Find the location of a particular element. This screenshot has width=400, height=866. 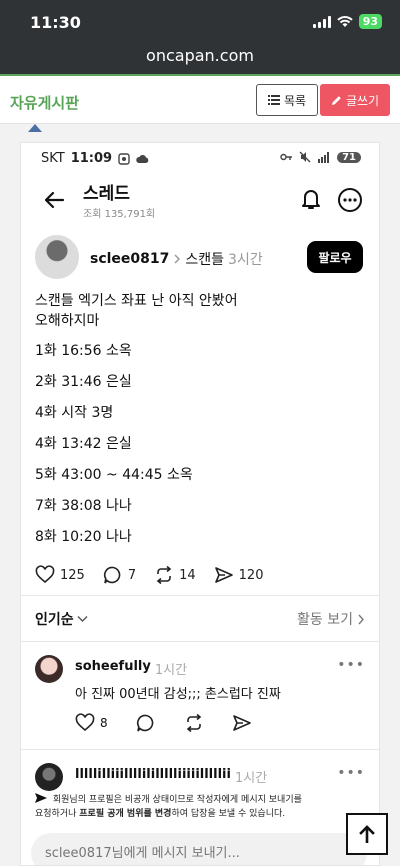

comment-like-button: 8 is located at coordinates (91, 723).